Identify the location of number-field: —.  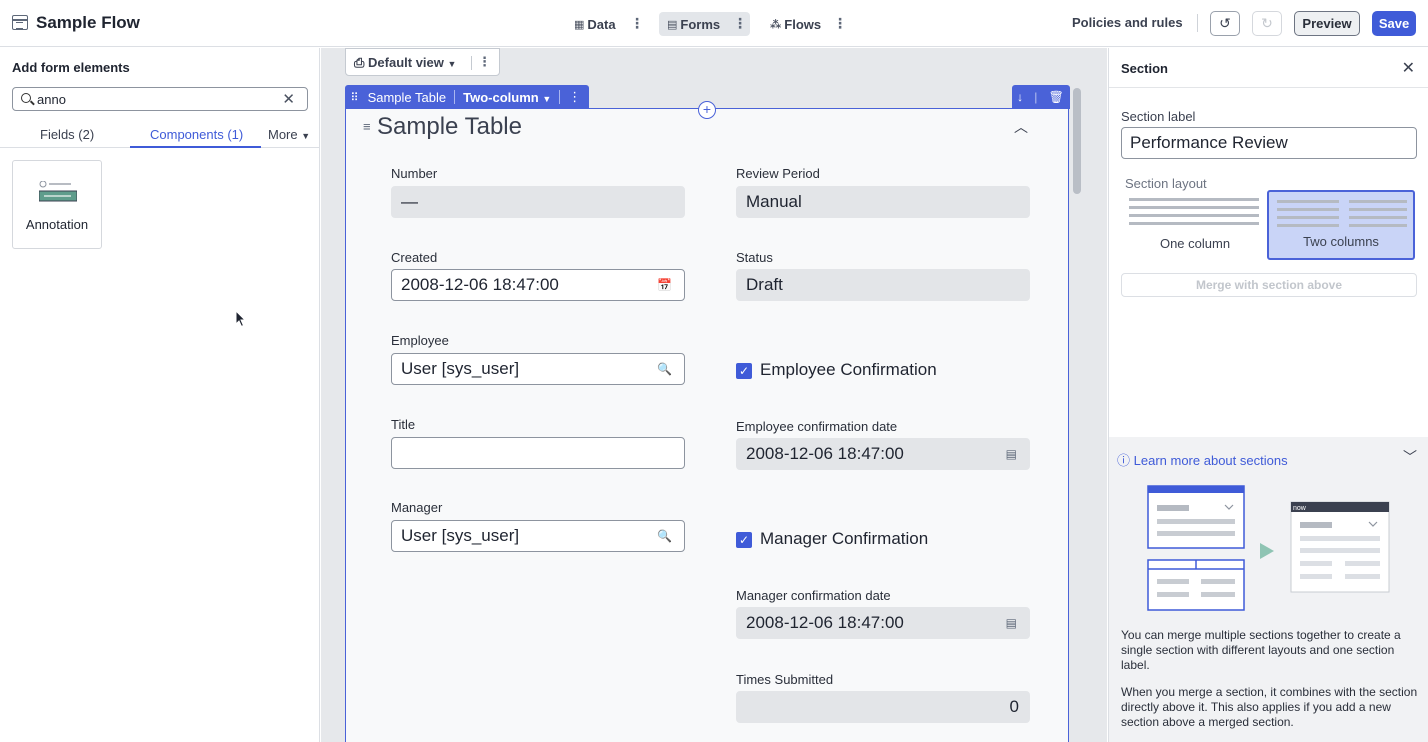
(538, 202).